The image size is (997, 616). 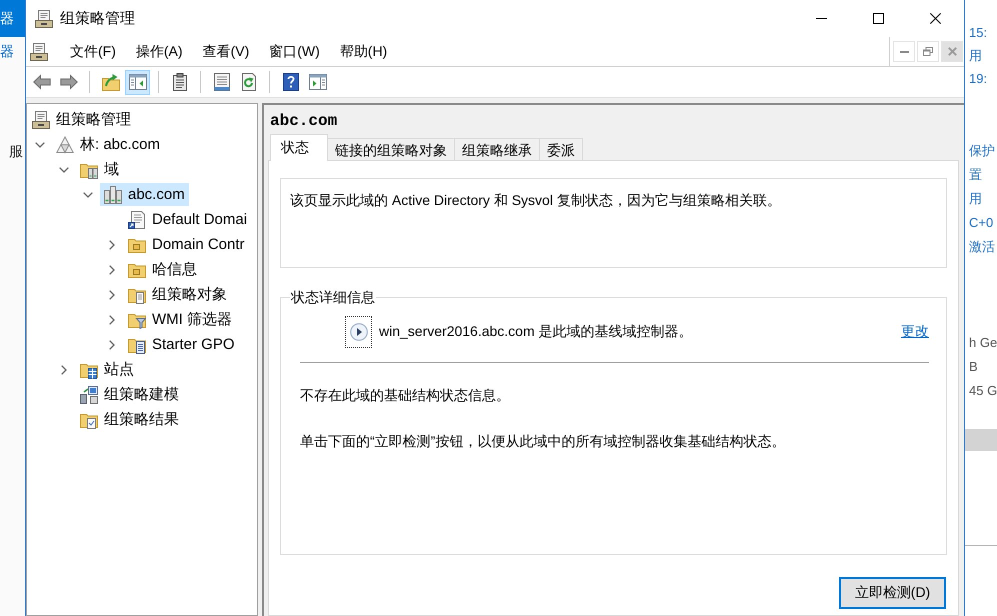 What do you see at coordinates (89, 395) in the screenshot?
I see `monitor-devices-icon` at bounding box center [89, 395].